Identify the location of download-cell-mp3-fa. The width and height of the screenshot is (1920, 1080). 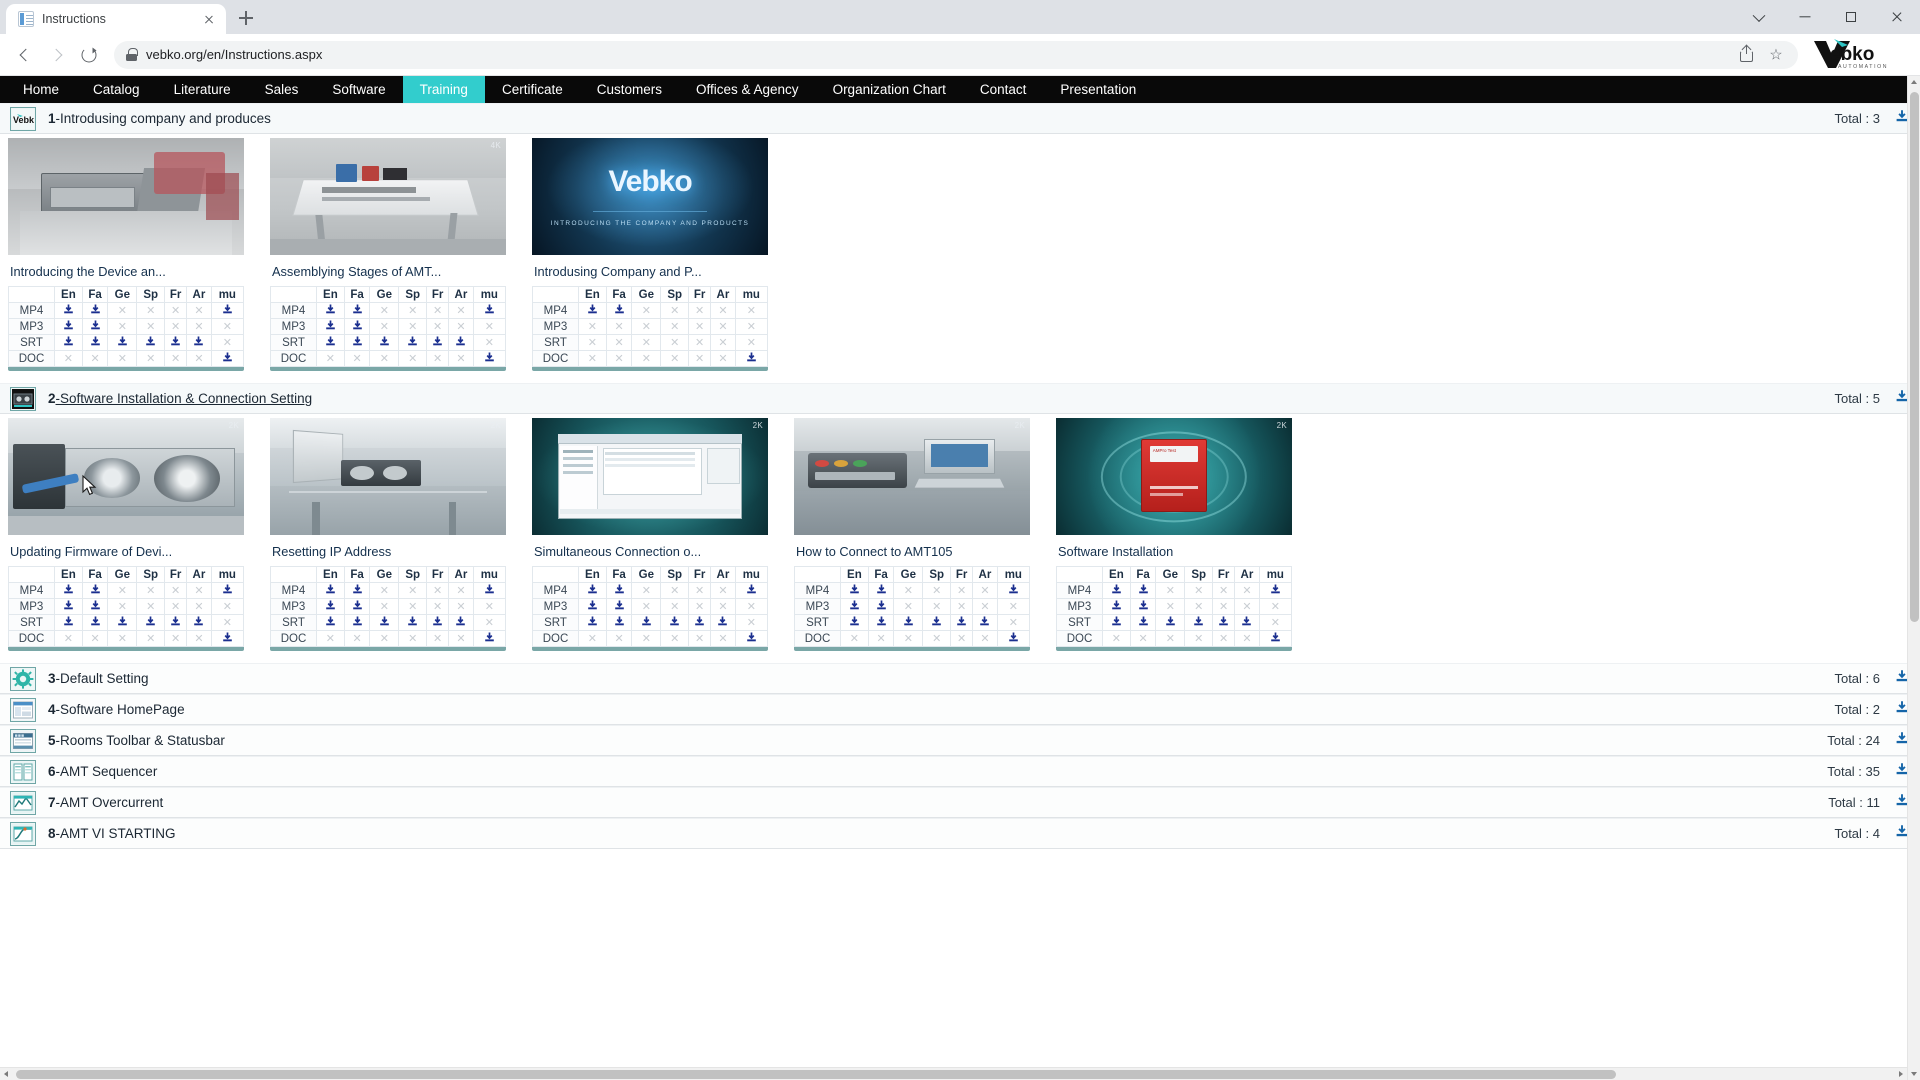
(95, 606).